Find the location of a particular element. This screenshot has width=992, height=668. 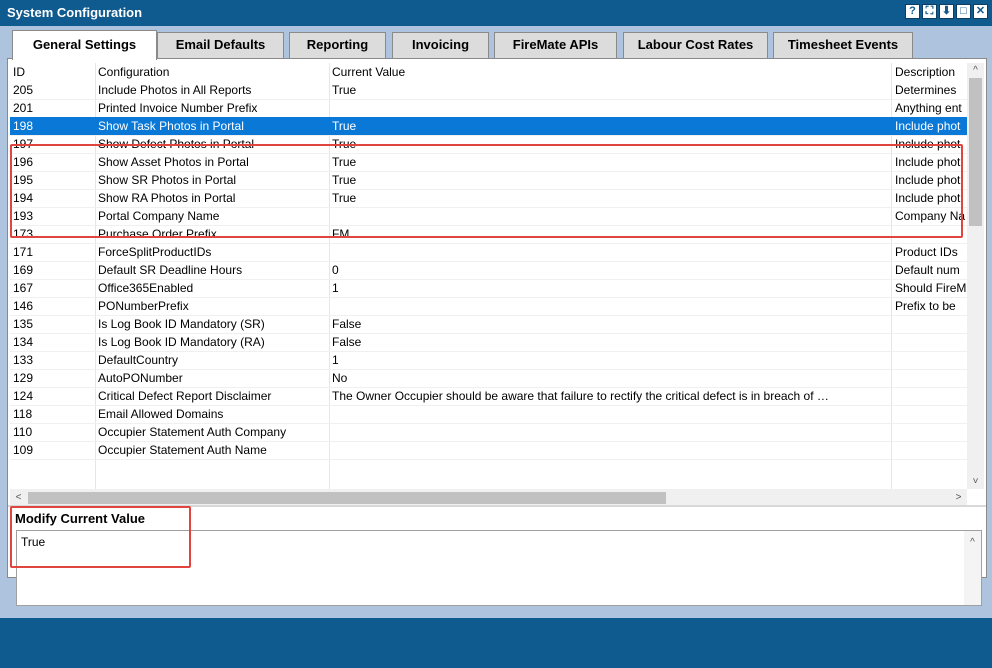

fit-button: ⛶ is located at coordinates (929, 11).